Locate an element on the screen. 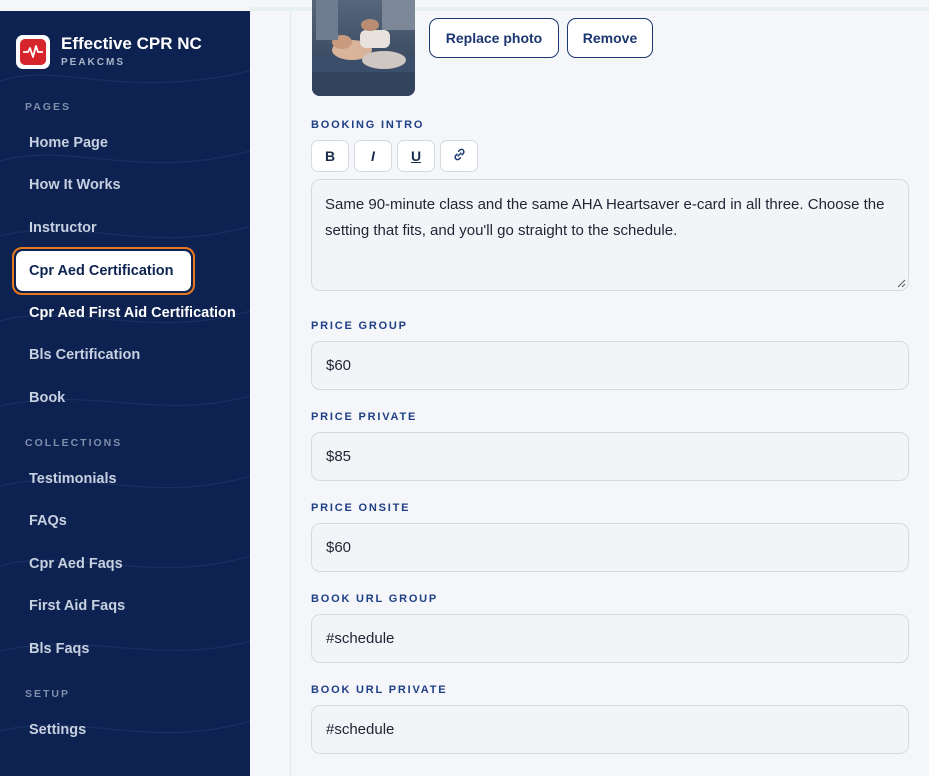 The image size is (929, 776). price-group-input: $60 is located at coordinates (610, 365).